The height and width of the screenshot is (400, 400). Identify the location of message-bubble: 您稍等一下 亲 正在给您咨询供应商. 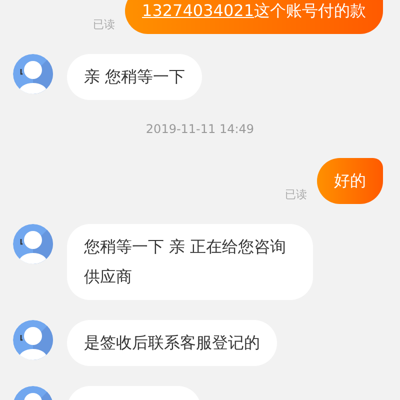
(190, 262).